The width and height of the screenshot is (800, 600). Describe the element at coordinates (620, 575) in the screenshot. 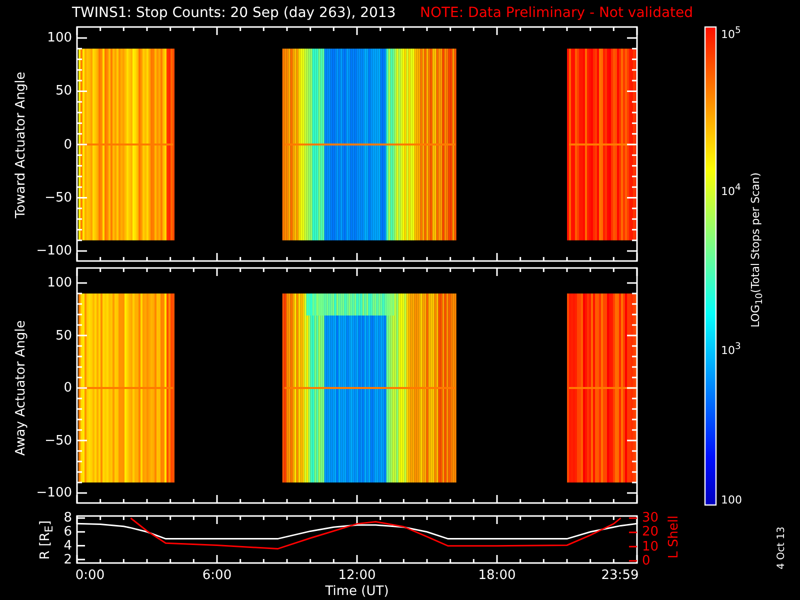

I see `tick-label: 23:59` at that location.